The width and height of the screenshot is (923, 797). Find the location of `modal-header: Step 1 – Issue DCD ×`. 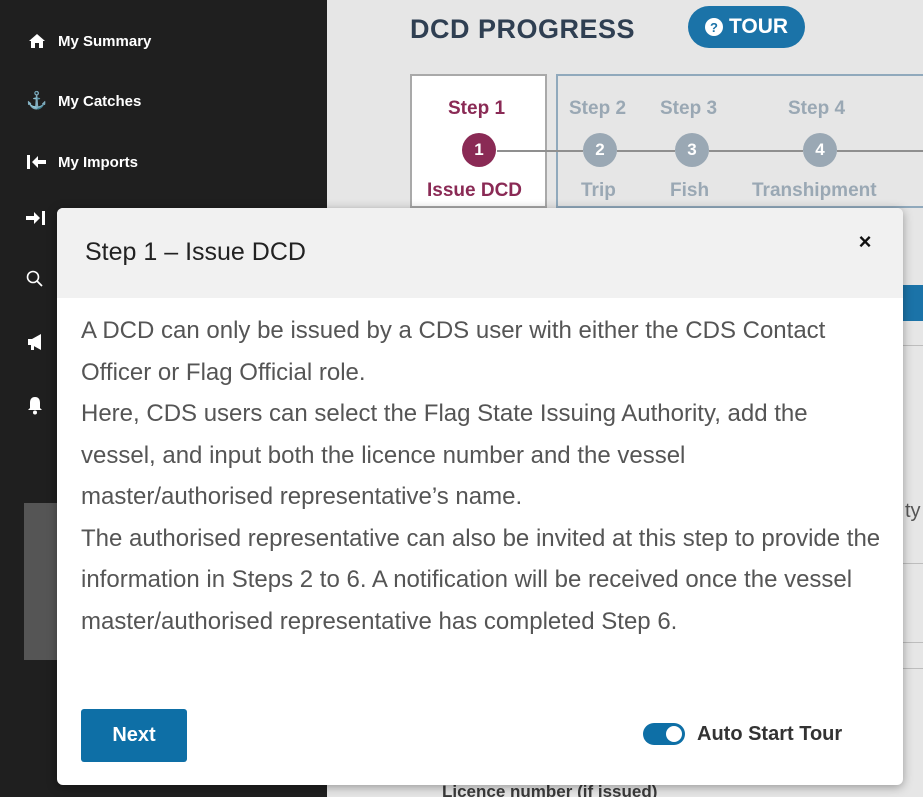

modal-header: Step 1 – Issue DCD × is located at coordinates (480, 253).